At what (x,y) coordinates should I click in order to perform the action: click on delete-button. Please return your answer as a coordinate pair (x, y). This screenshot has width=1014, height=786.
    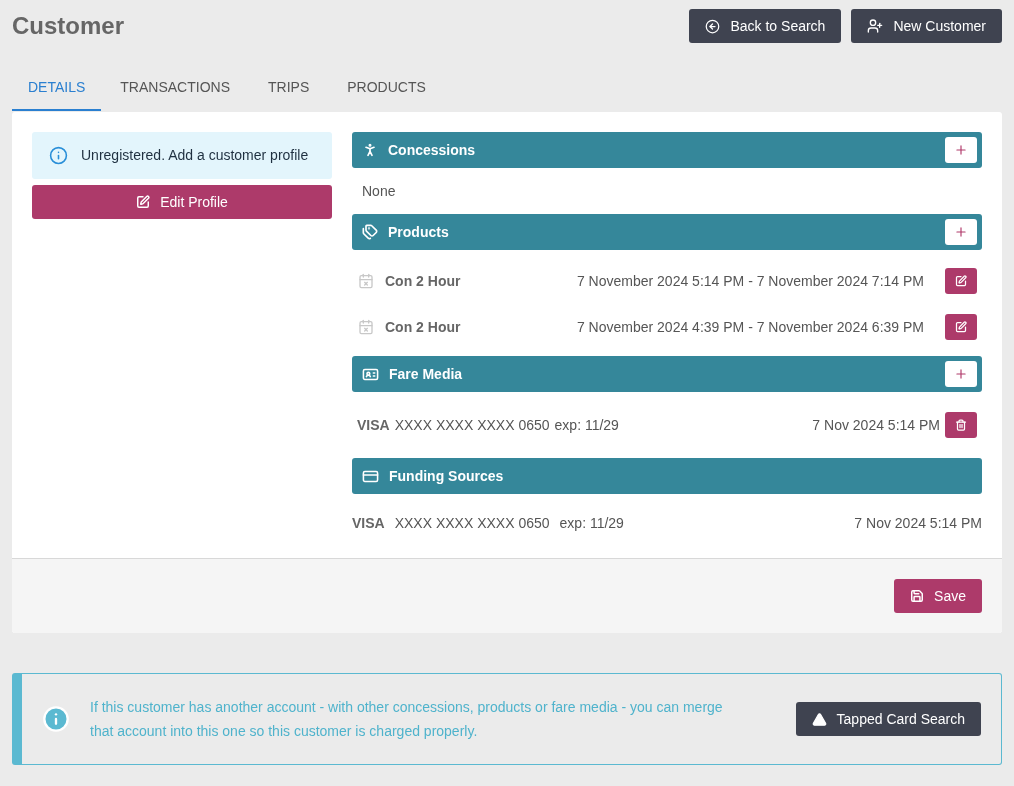
    Looking at the image, I should click on (961, 425).